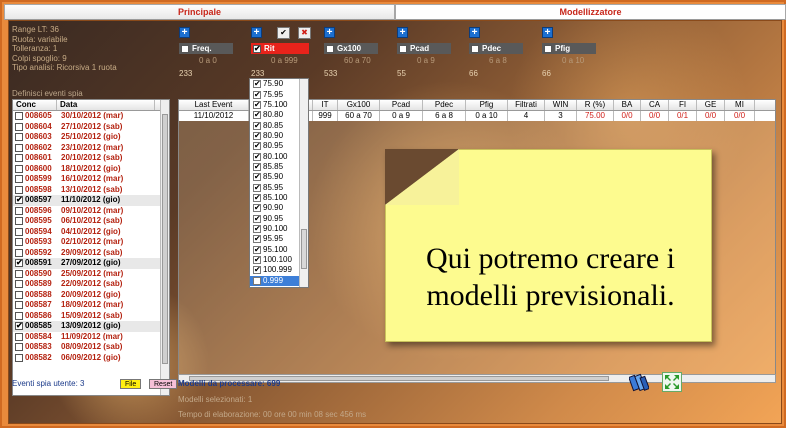 The image size is (786, 428). Describe the element at coordinates (91, 169) in the screenshot. I see `table-row: 008600 18/10/2012 (gio)` at that location.